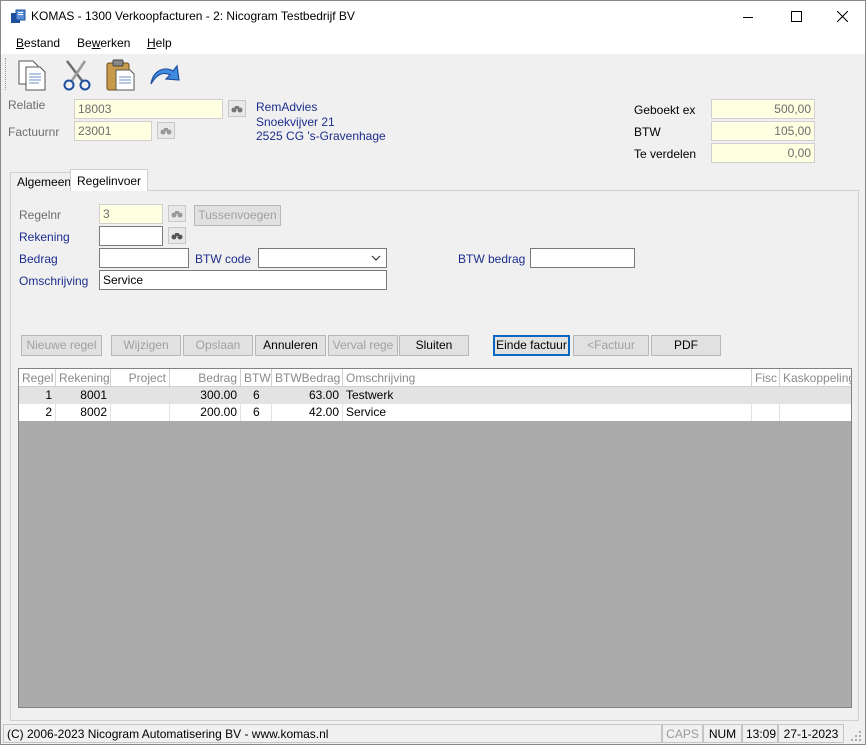 Image resolution: width=866 pixels, height=745 pixels. Describe the element at coordinates (148, 109) in the screenshot. I see `relatie-field: 18003` at that location.